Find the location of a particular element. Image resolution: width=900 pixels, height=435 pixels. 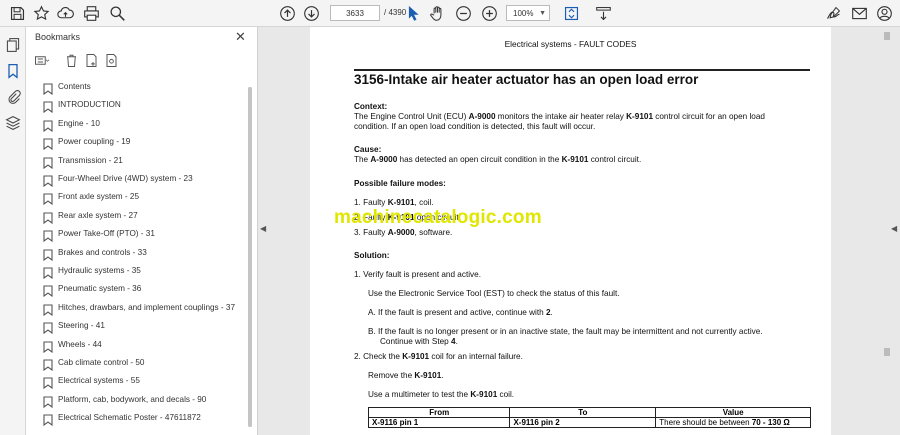

bookmark-label: Electrical systems - 55 is located at coordinates (99, 381).